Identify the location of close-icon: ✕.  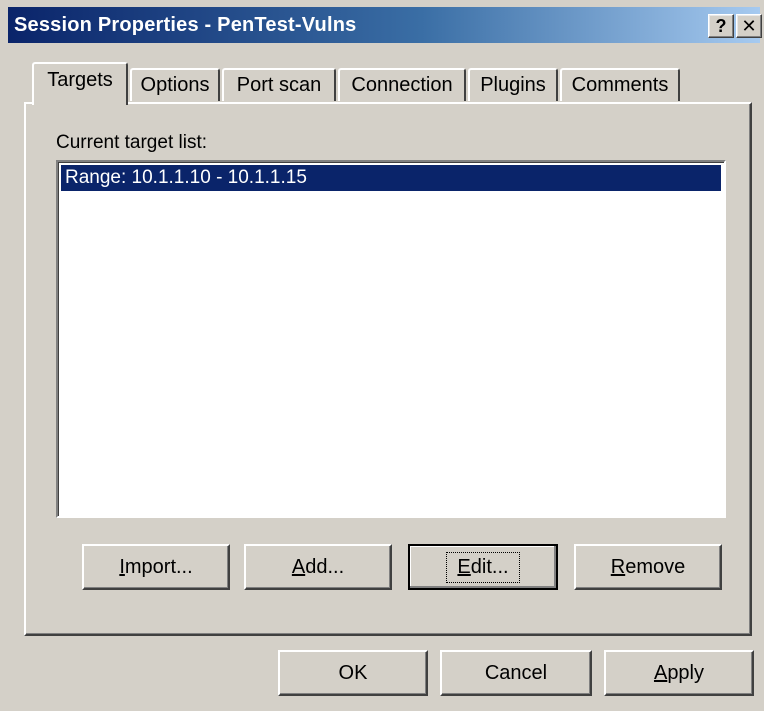
(749, 26).